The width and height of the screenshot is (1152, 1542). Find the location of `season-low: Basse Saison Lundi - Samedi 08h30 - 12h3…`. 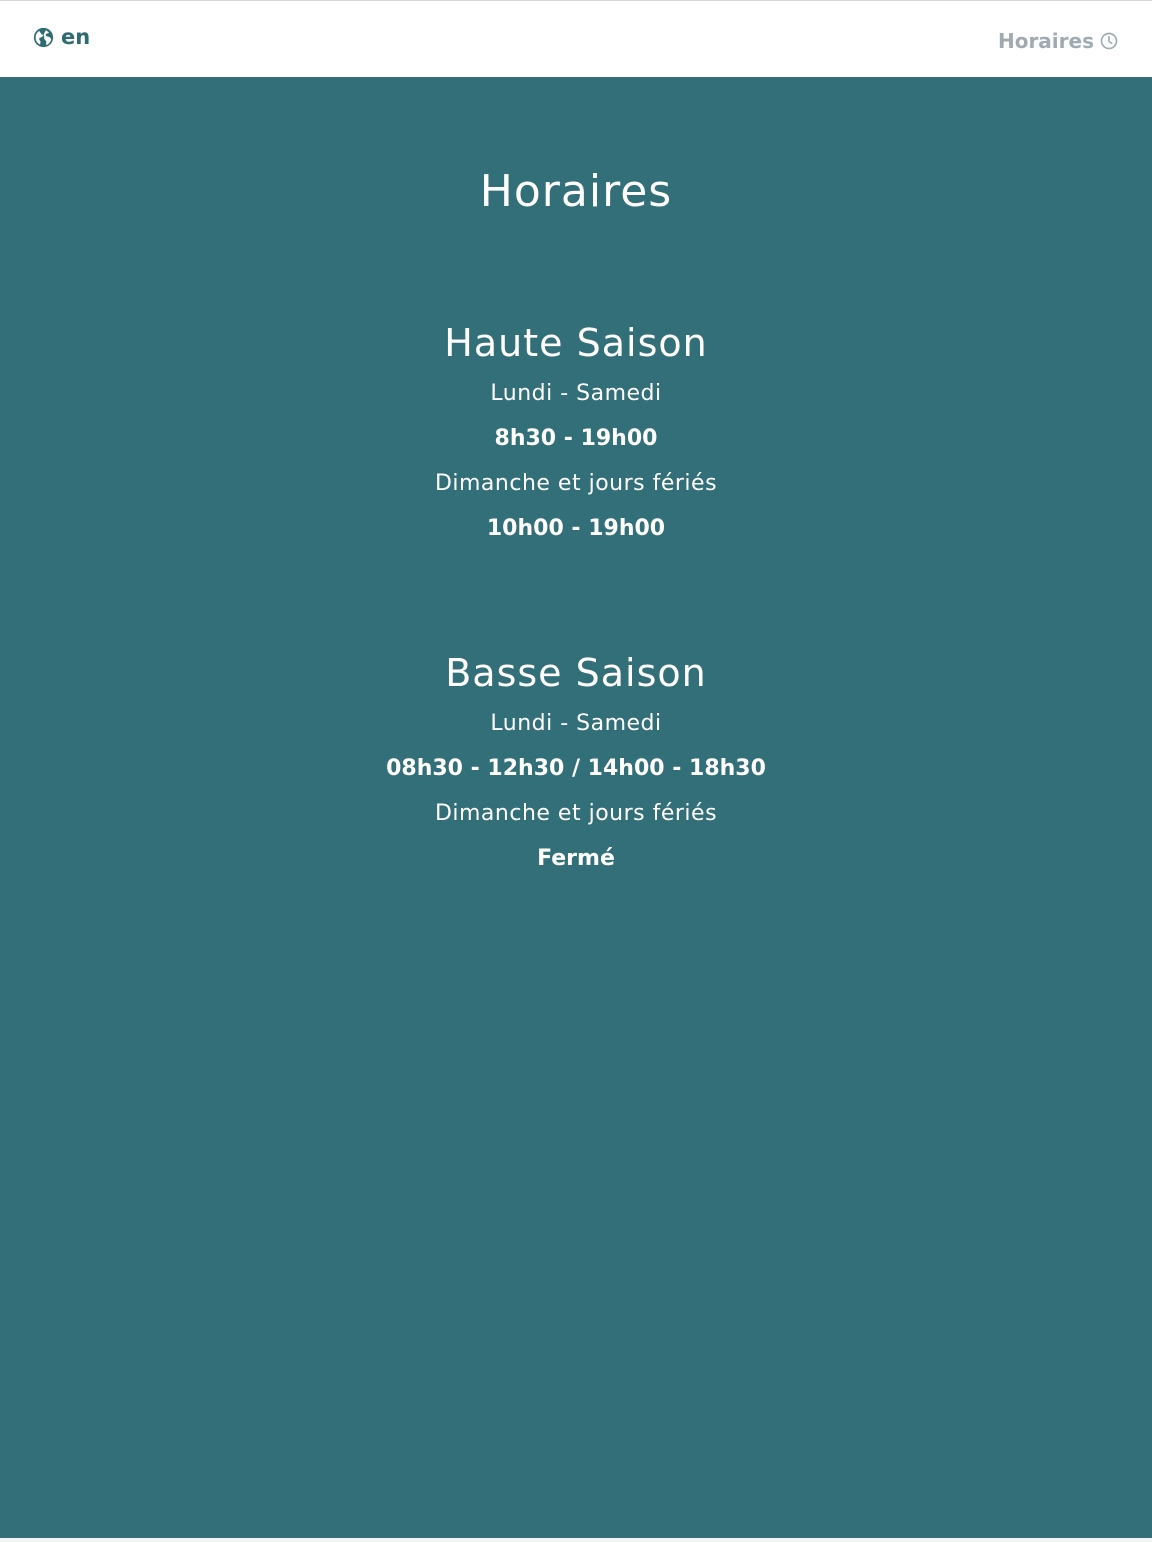

season-low: Basse Saison Lundi - Samedi 08h30 - 12h3… is located at coordinates (576, 765).